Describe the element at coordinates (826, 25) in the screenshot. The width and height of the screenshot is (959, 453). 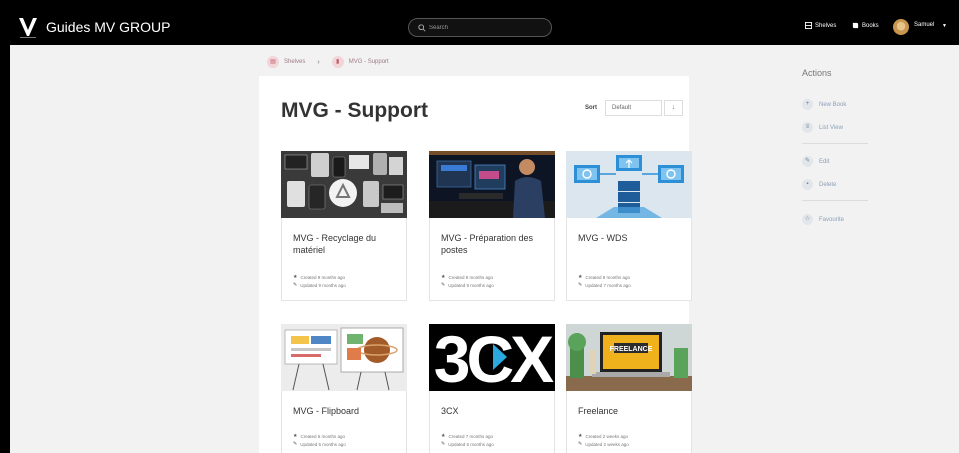
I see `nav-shelves-label: Shelves` at that location.